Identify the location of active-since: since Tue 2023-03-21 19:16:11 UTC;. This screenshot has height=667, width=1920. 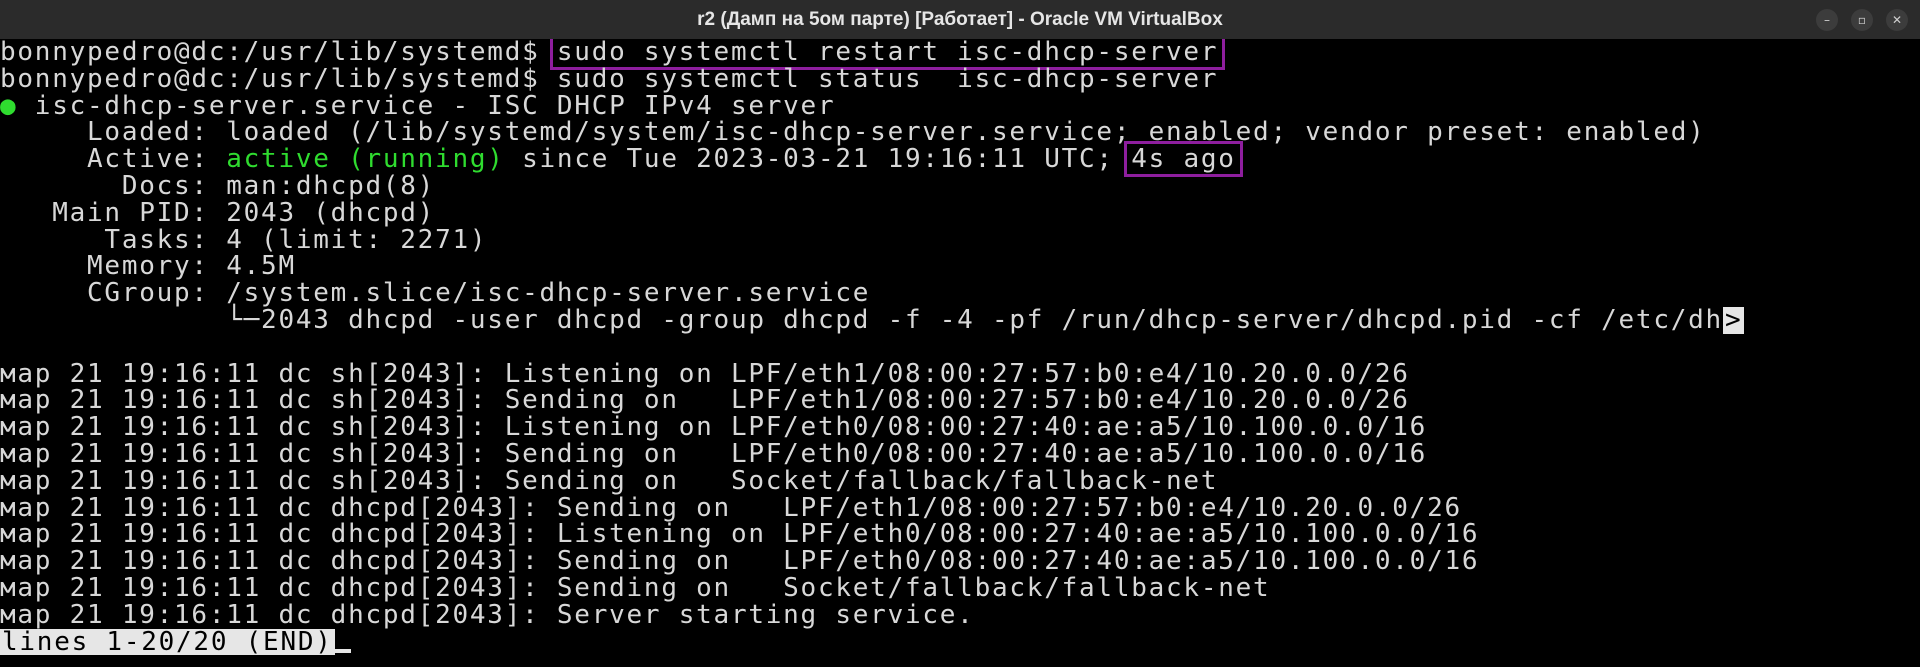
(818, 159).